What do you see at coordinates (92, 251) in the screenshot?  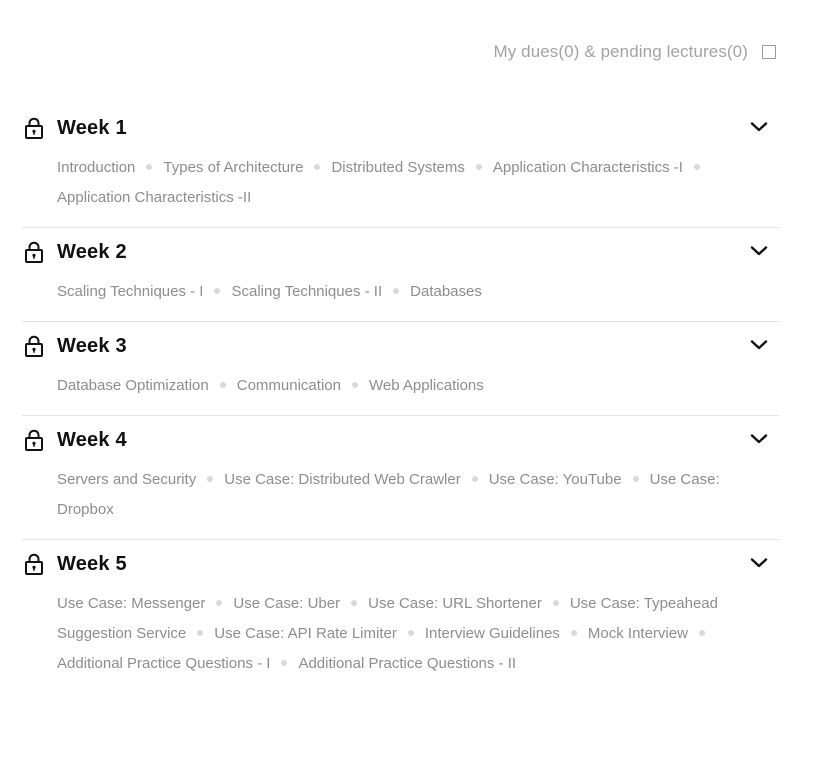 I see `week-title: Week 2` at bounding box center [92, 251].